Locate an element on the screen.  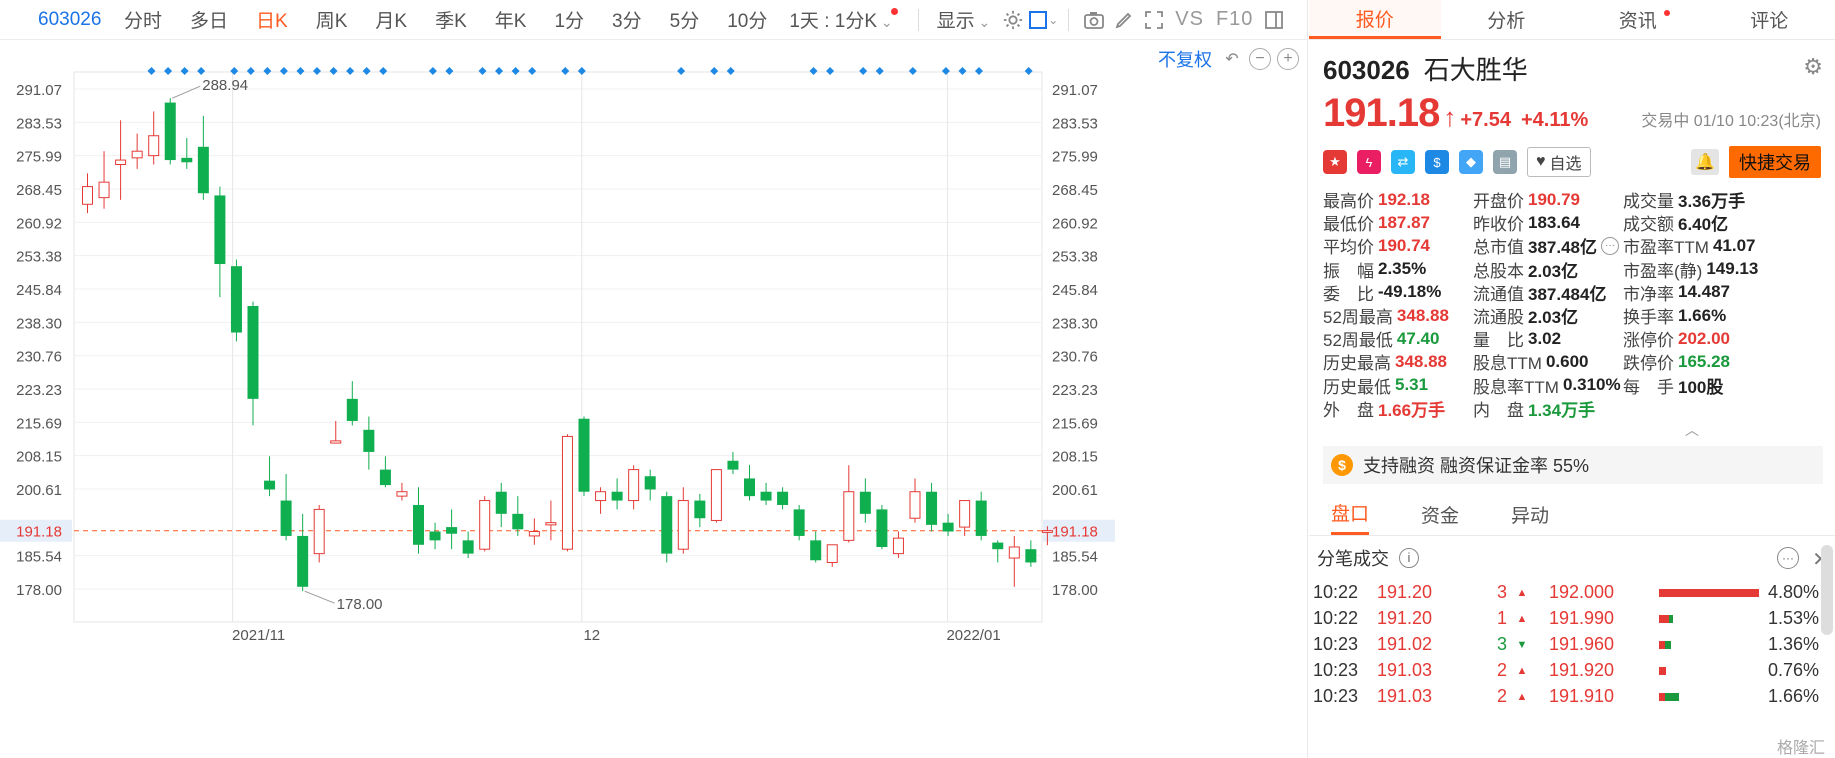
period-tab: 10分 is located at coordinates (747, 19).